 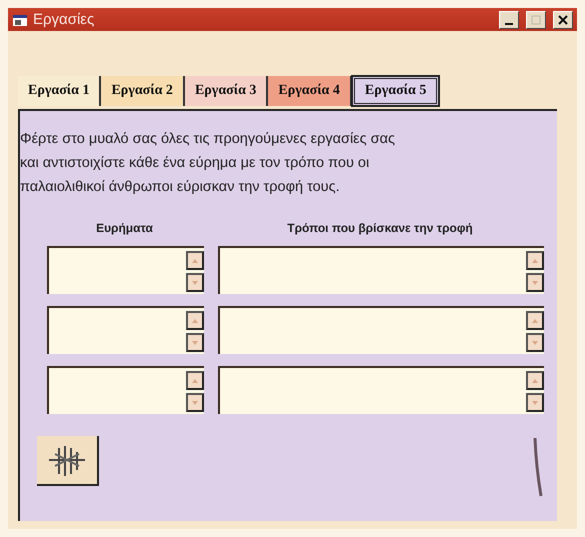 I want to click on window-icon, so click(x=20, y=19).